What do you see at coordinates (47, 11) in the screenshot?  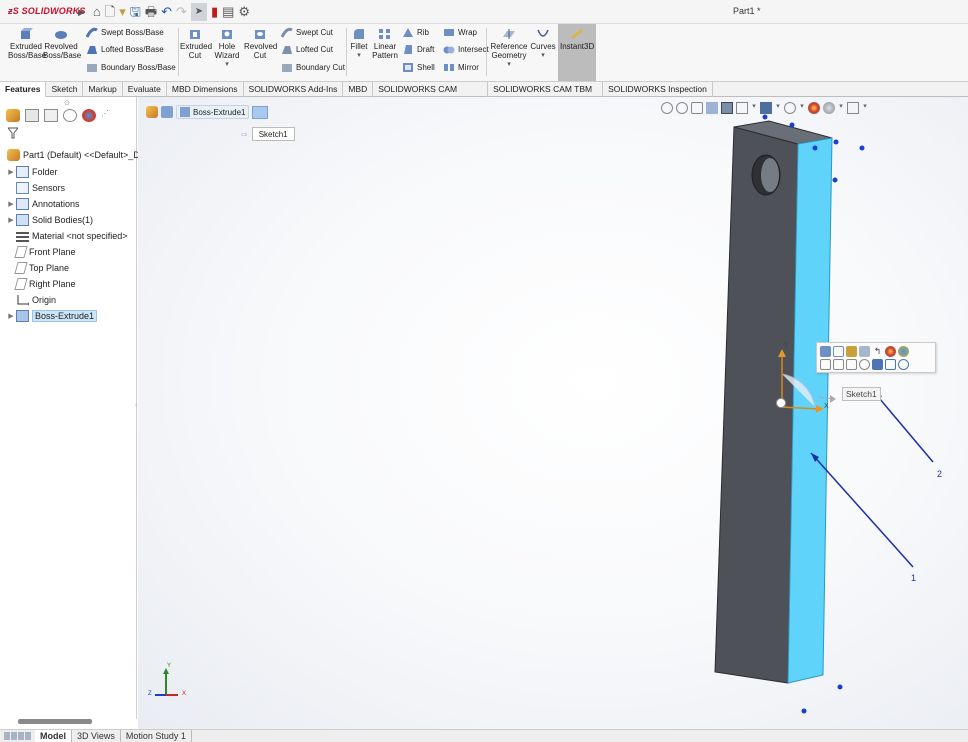 I see `solidworks-logo: ƶS SOLIDWORKS` at bounding box center [47, 11].